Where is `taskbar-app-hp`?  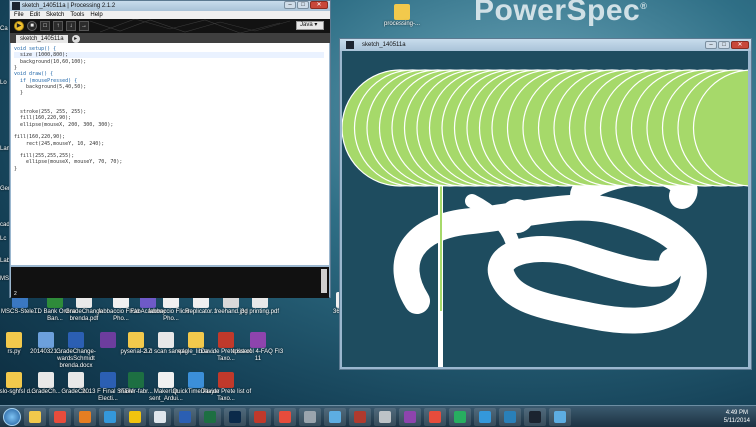
taskbar-app-hp is located at coordinates (410, 416).